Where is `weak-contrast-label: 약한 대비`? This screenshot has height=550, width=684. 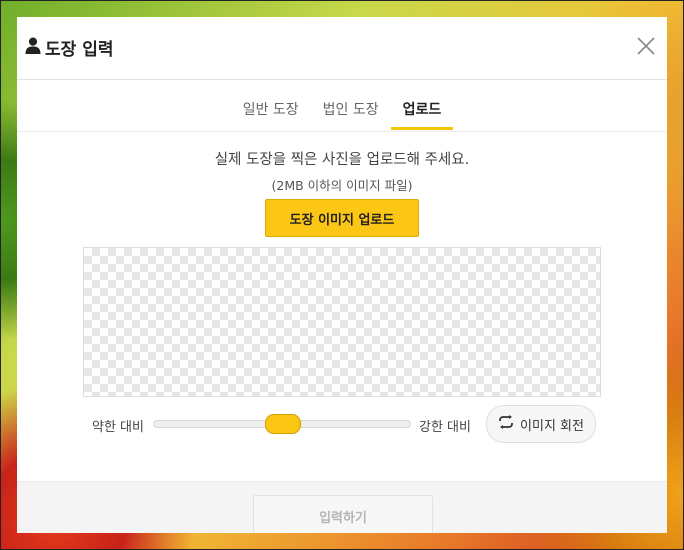
weak-contrast-label: 약한 대비 is located at coordinates (118, 427).